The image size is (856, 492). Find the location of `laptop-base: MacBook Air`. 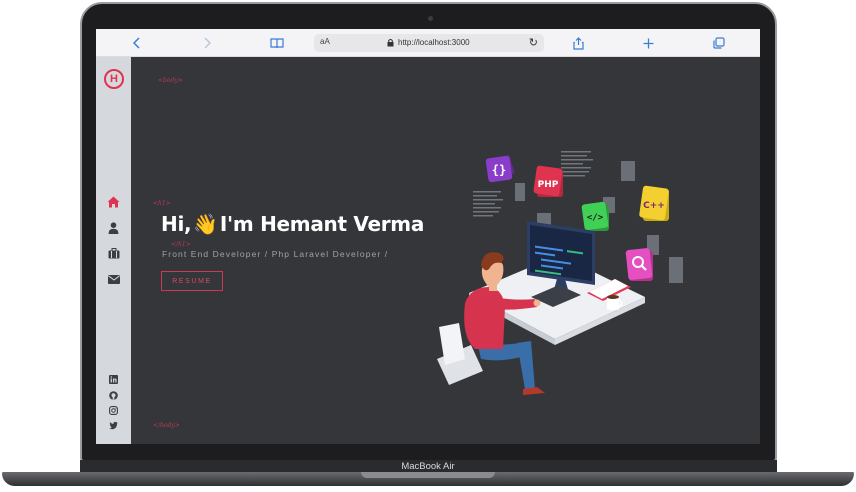

laptop-base: MacBook Air is located at coordinates (428, 476).